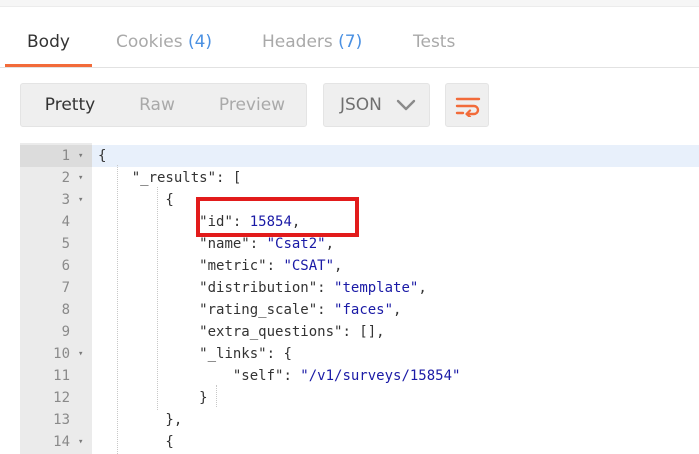 The width and height of the screenshot is (699, 454). What do you see at coordinates (467, 105) in the screenshot?
I see `wrap-lines-button` at bounding box center [467, 105].